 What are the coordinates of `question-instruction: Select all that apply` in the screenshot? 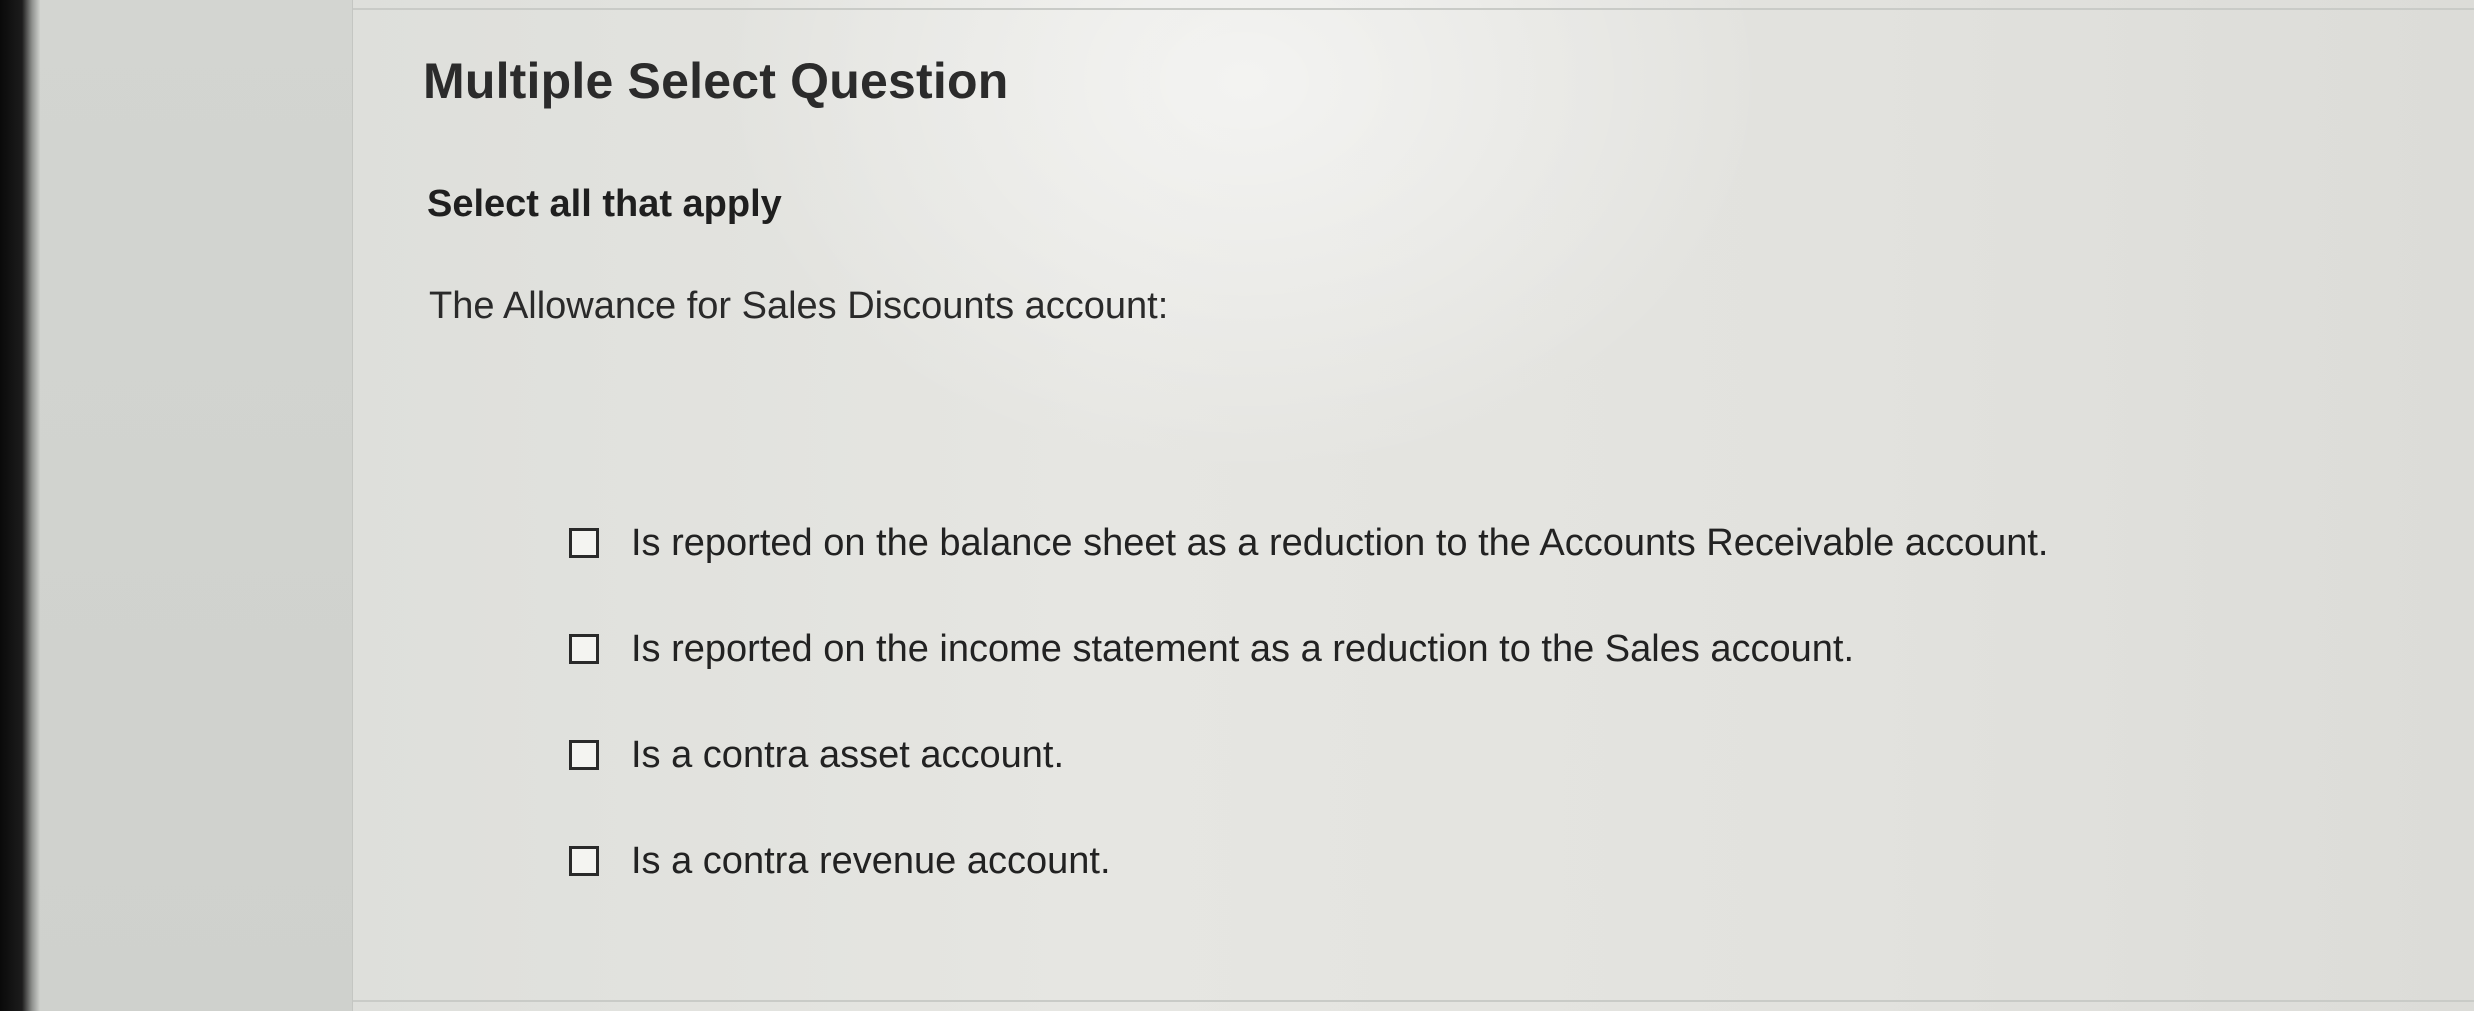 It's located at (604, 204).